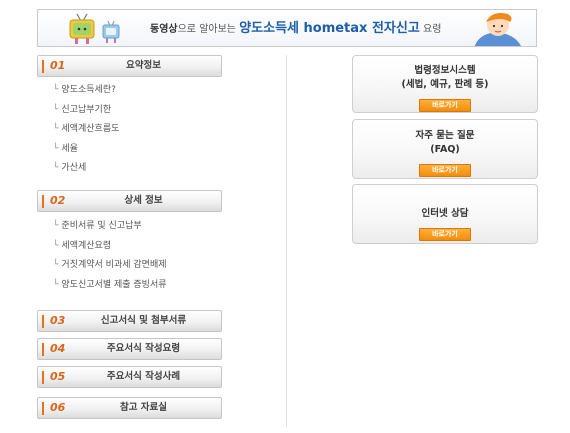 This screenshot has width=570, height=433. Describe the element at coordinates (432, 29) in the screenshot. I see `banner-tail-text: 요령` at that location.